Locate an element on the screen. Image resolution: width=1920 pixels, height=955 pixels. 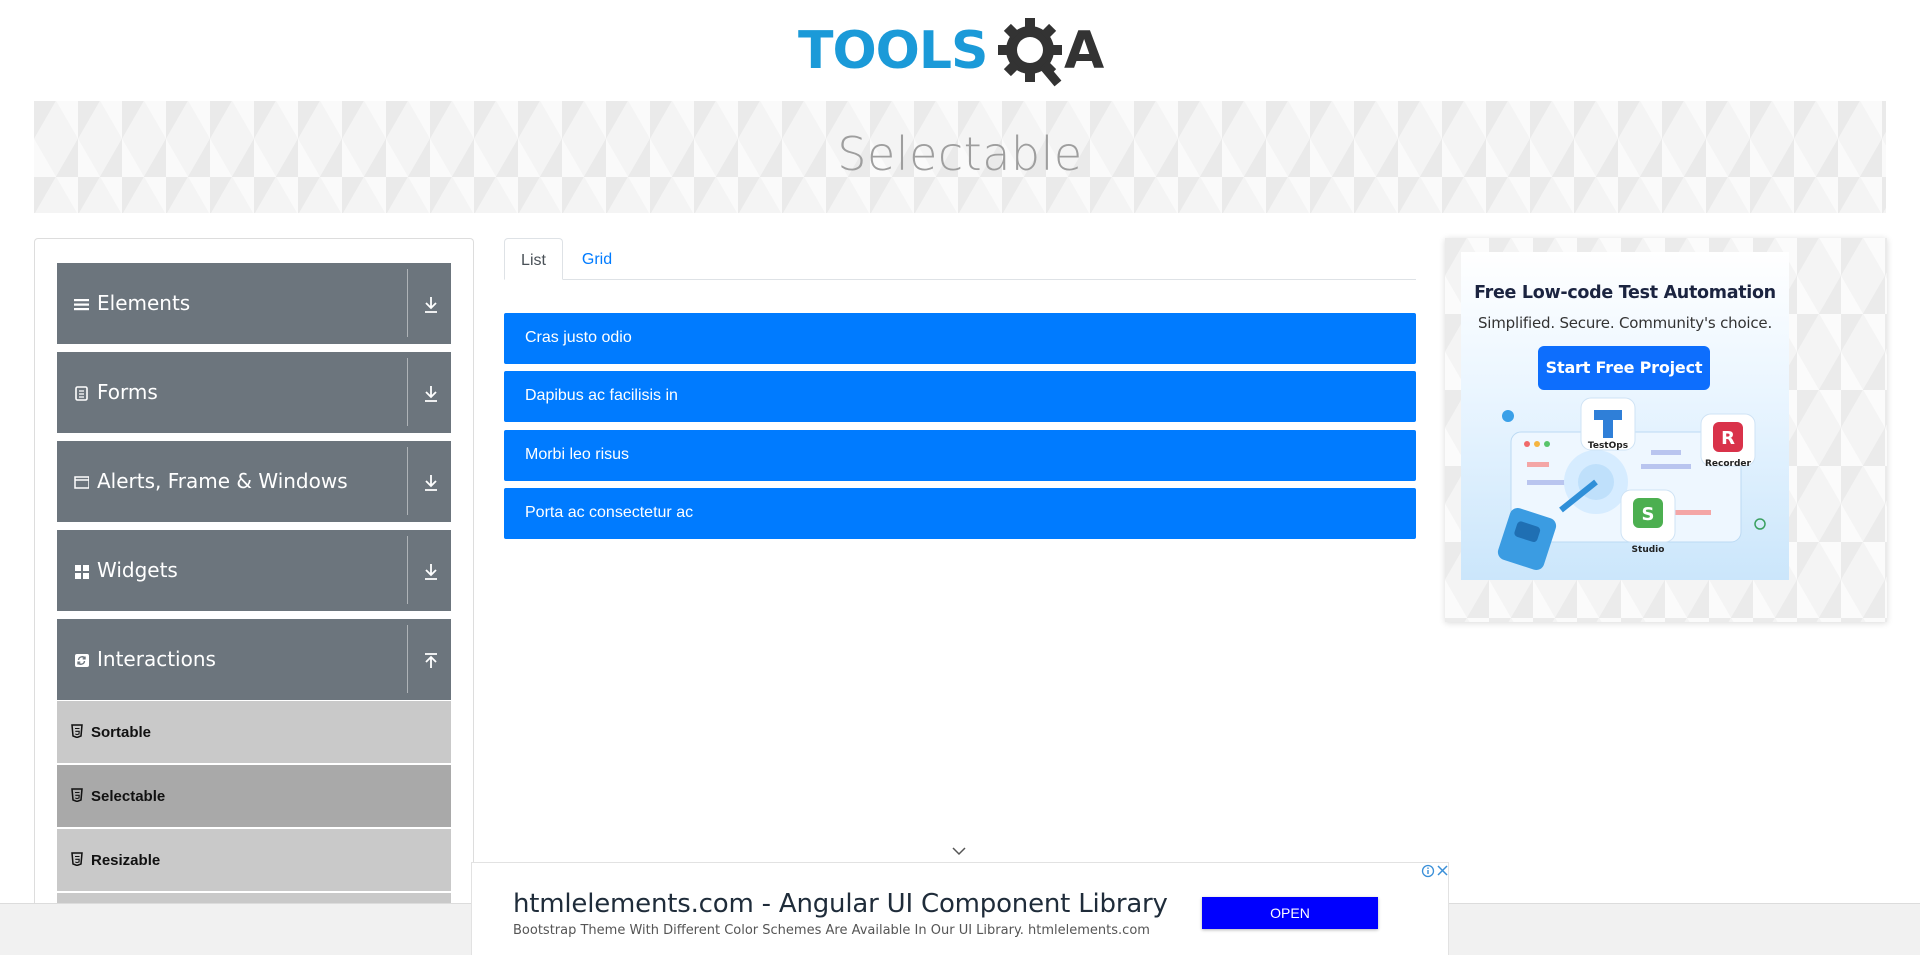
sidebar-group-widgets: Widgets is located at coordinates (254, 570).